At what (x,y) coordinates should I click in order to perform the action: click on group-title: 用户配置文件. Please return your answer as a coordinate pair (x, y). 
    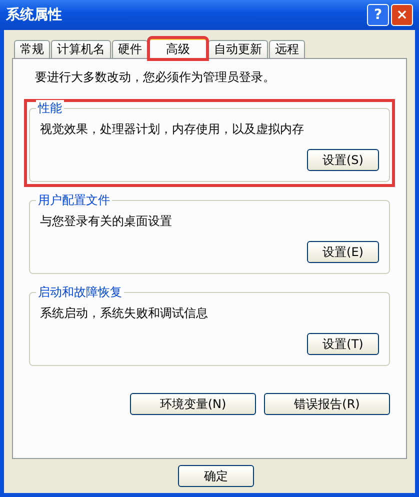
    Looking at the image, I should click on (74, 200).